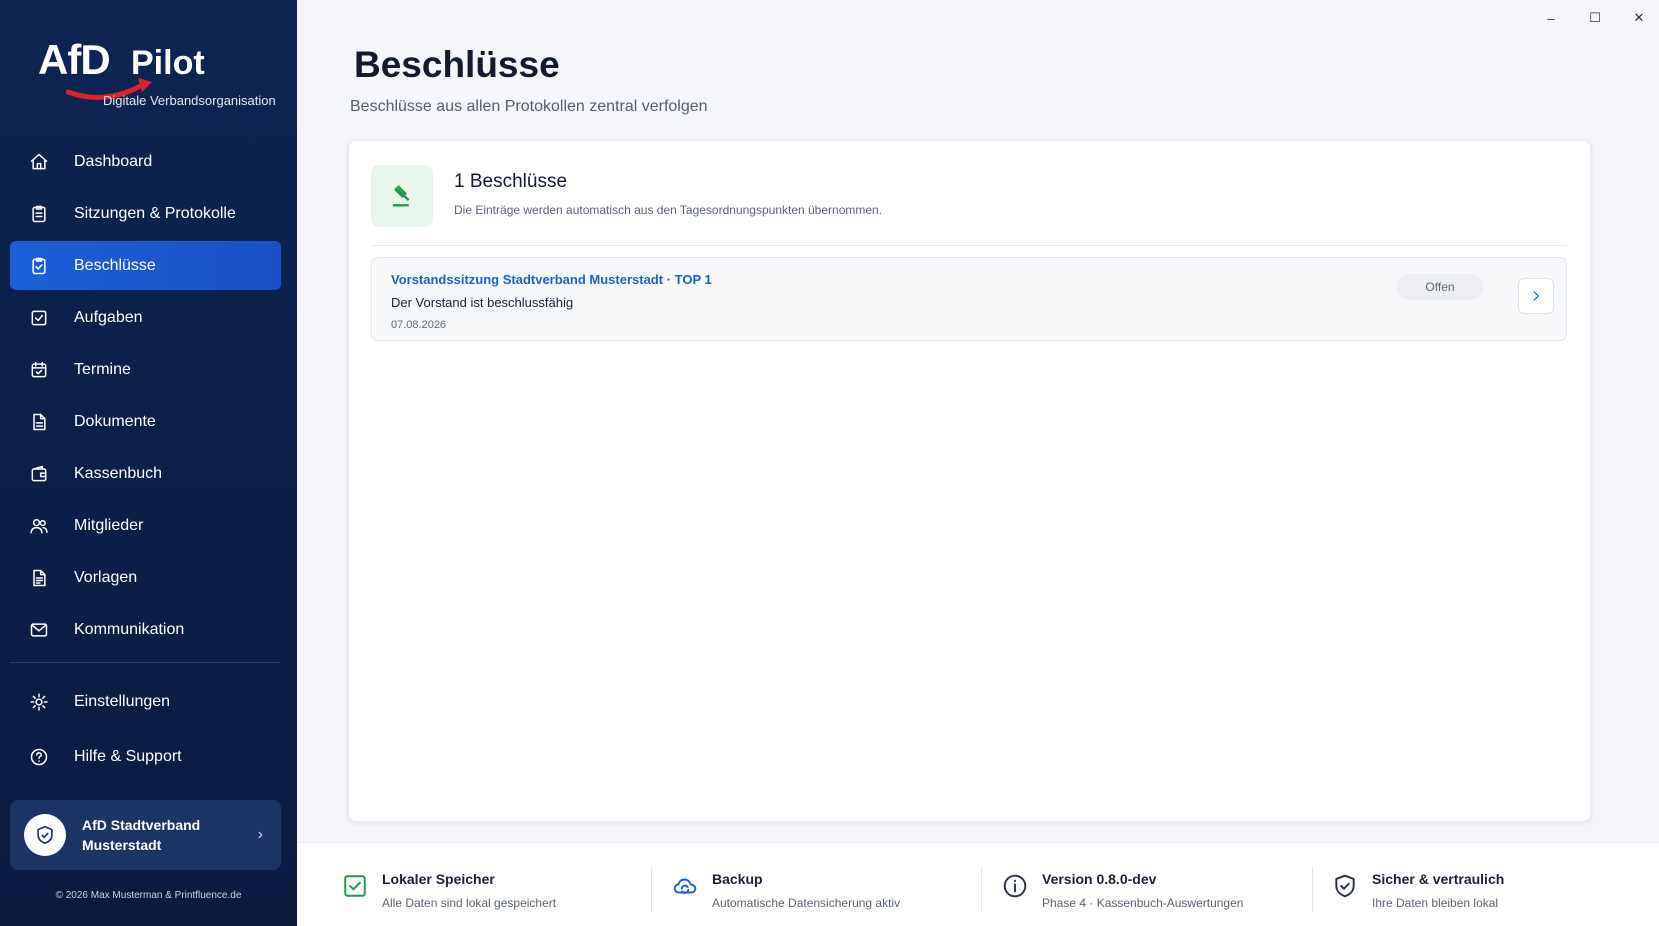  I want to click on secondary-nav: Einstellungen Hilfe & Support, so click(145, 732).